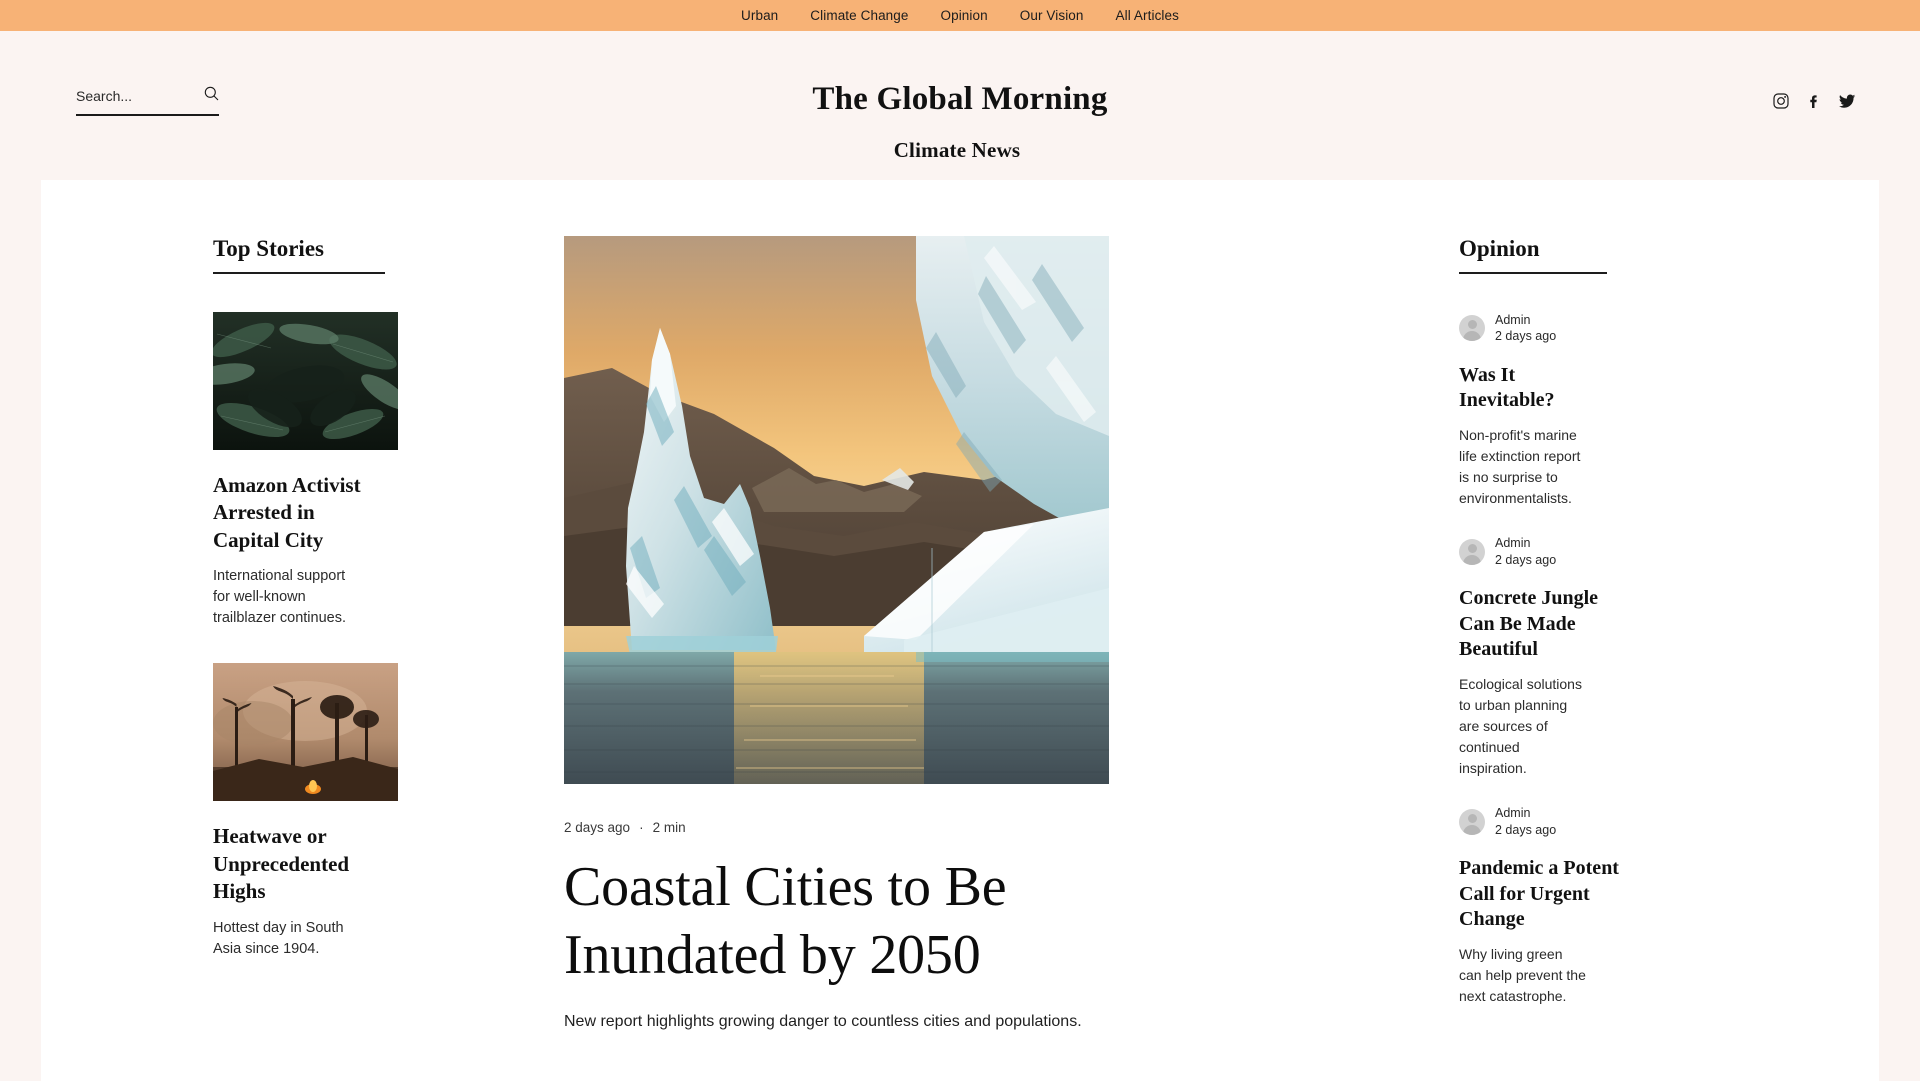 The image size is (1920, 1081). Describe the element at coordinates (957, 150) in the screenshot. I see `site-subtitle: Climate News` at that location.